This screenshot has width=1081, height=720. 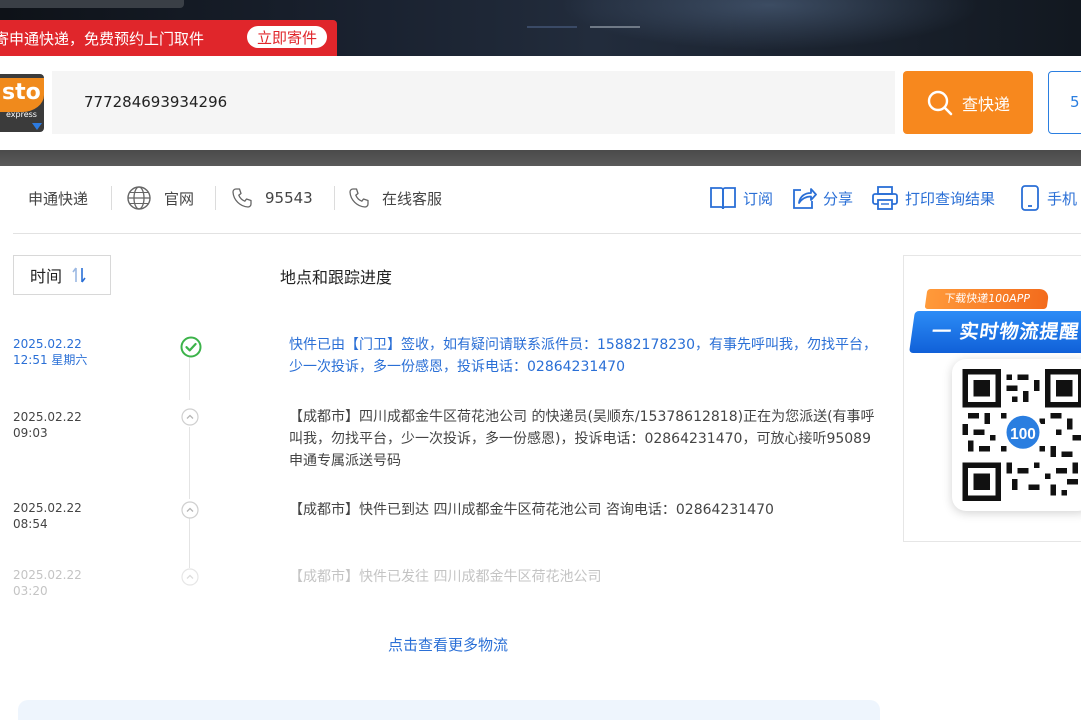 I want to click on sto-logo: sto express, so click(x=22, y=103).